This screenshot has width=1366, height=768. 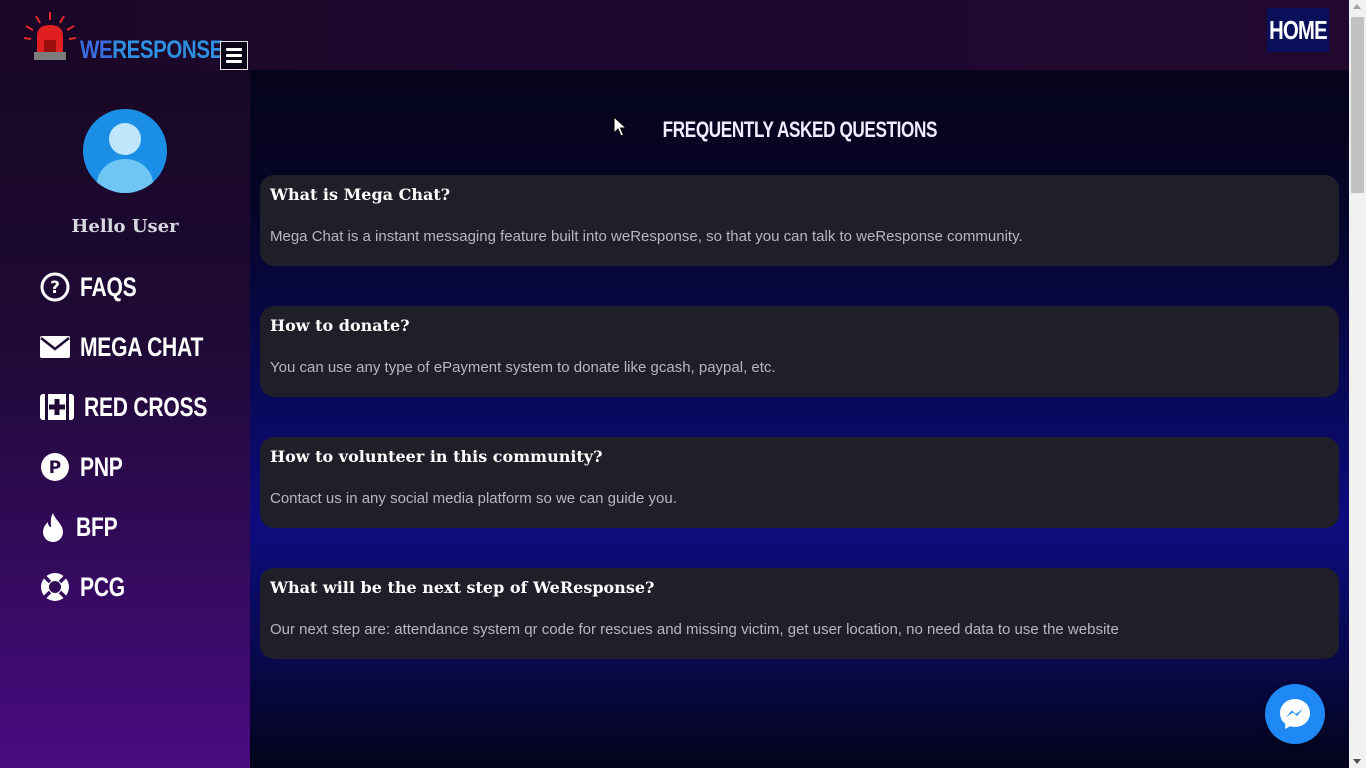 I want to click on mouse-cursor-icon, so click(x=620, y=126).